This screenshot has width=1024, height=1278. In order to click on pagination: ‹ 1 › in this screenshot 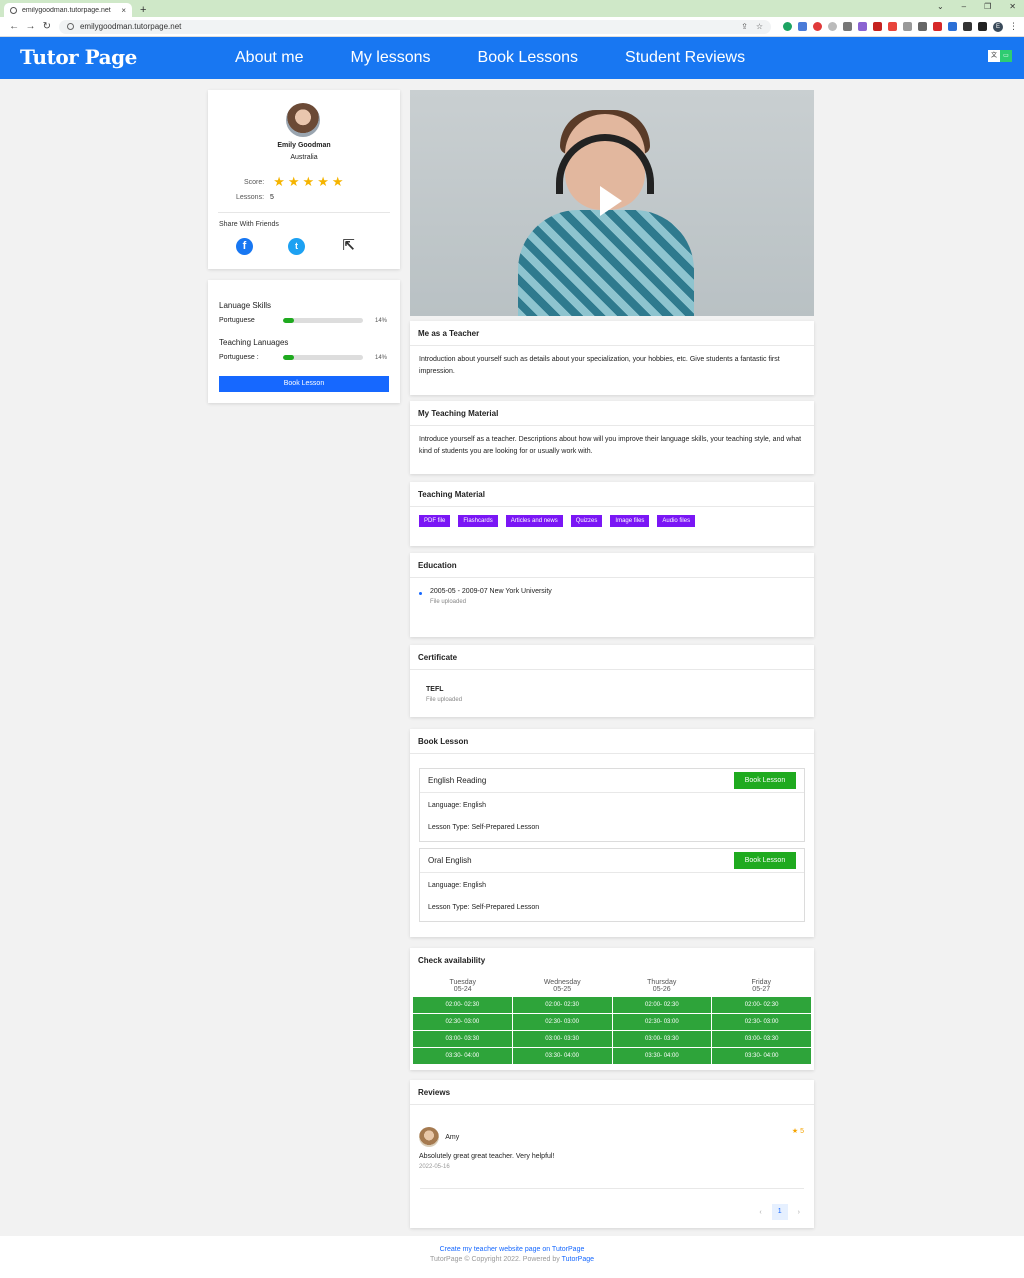, I will do `click(779, 1212)`.